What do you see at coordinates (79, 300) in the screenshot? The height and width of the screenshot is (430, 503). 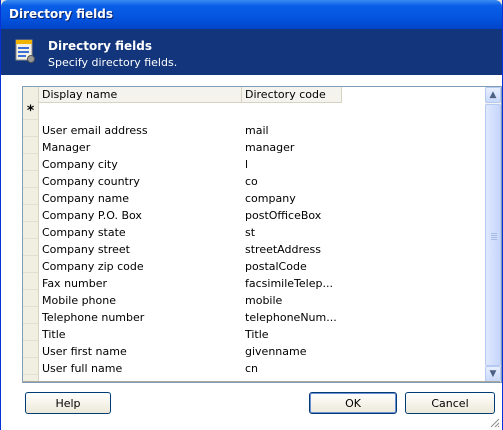 I see `display-name-cell: Mobile phone` at bounding box center [79, 300].